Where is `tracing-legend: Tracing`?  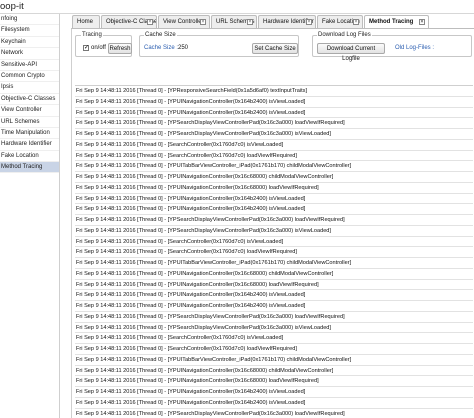
tracing-legend: Tracing is located at coordinates (92, 35).